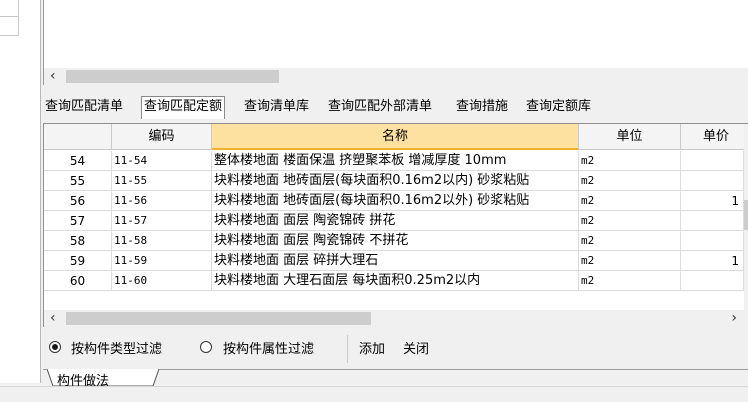 This screenshot has width=748, height=402. I want to click on table-row: 58 11-58 块料楼地面 面层 陶瓷锦砖 不拼花 m2, so click(394, 241).